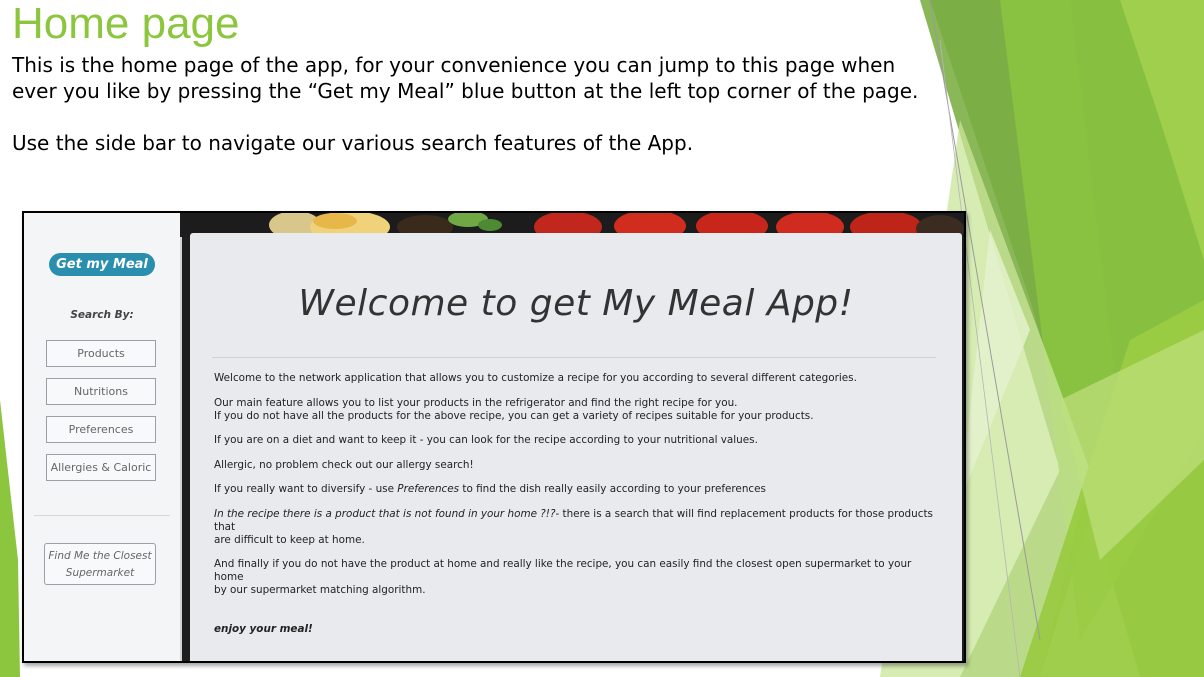  Describe the element at coordinates (126, 24) in the screenshot. I see `slide-title: Home page` at that location.